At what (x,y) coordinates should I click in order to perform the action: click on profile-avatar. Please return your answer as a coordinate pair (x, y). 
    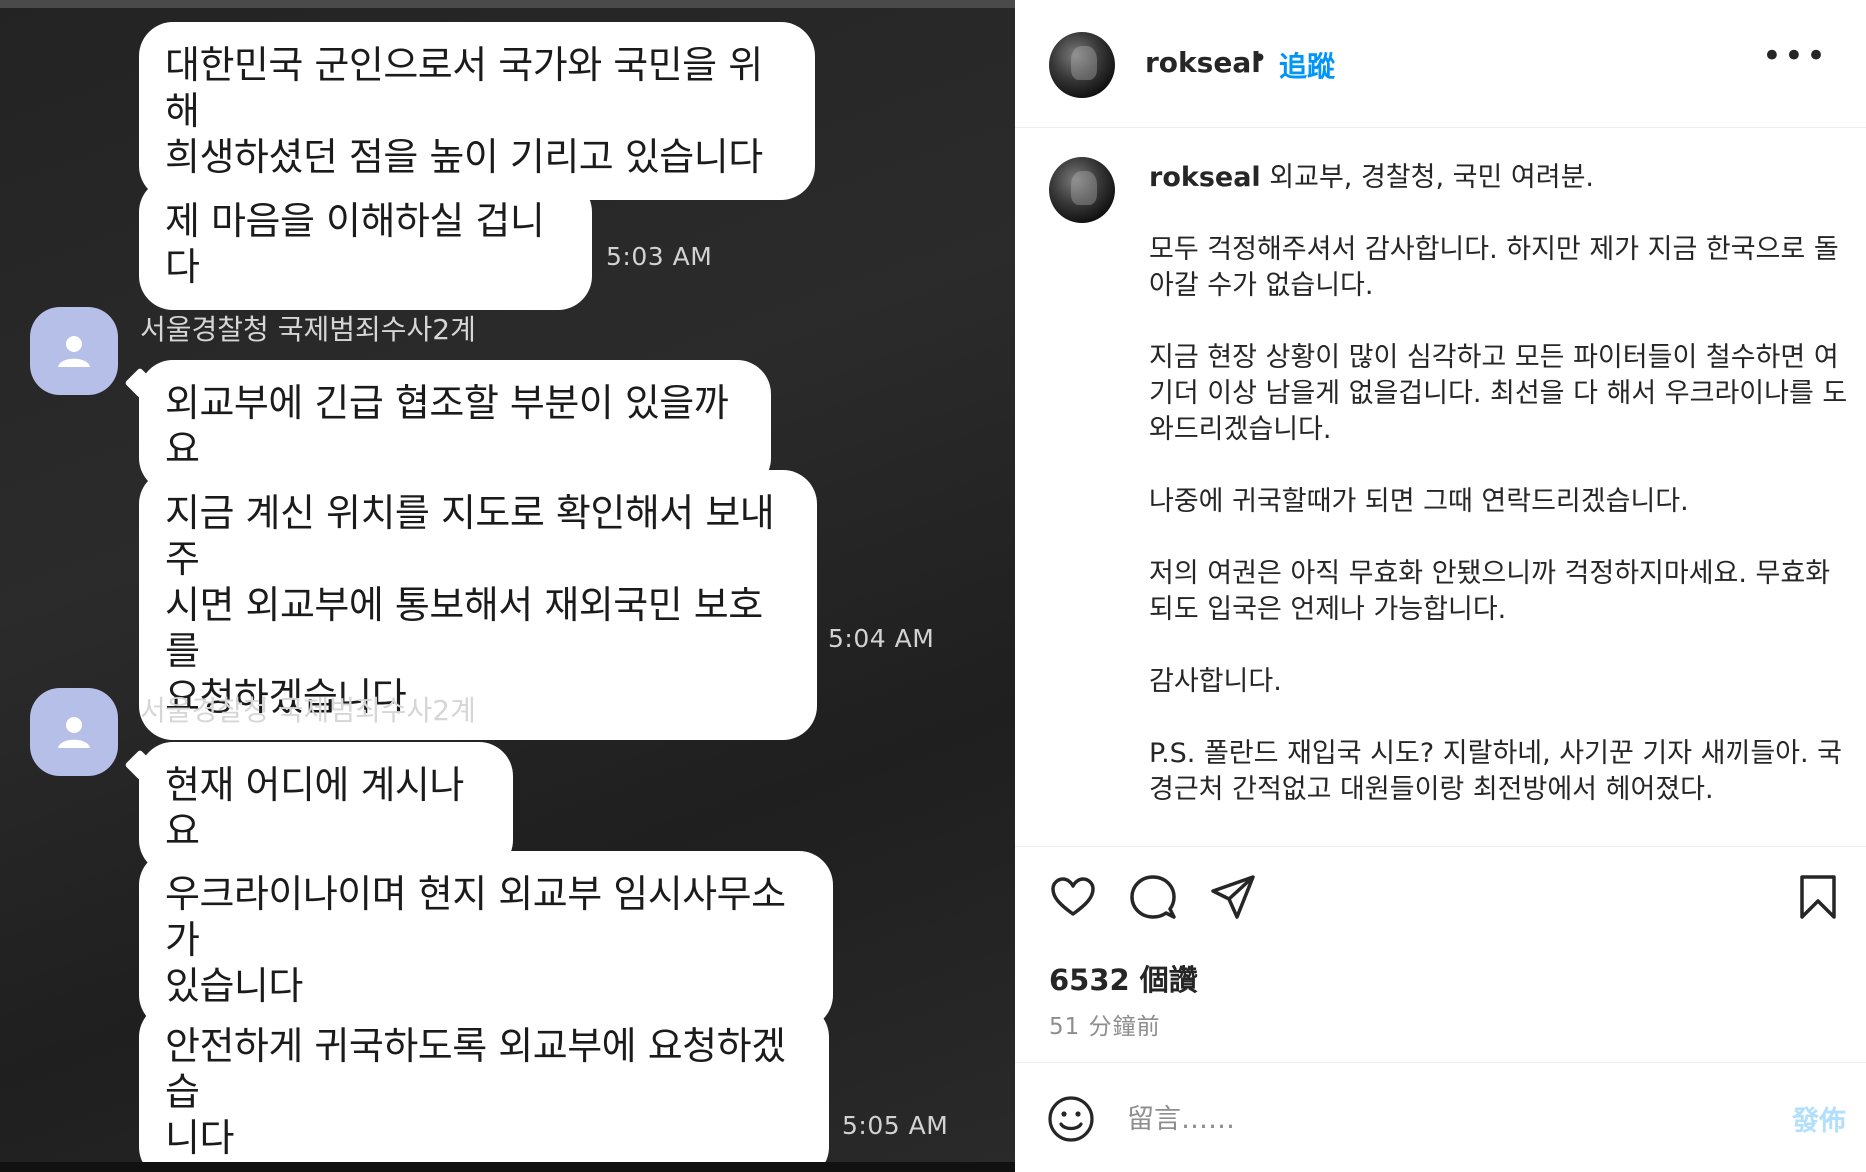
    Looking at the image, I should click on (1082, 65).